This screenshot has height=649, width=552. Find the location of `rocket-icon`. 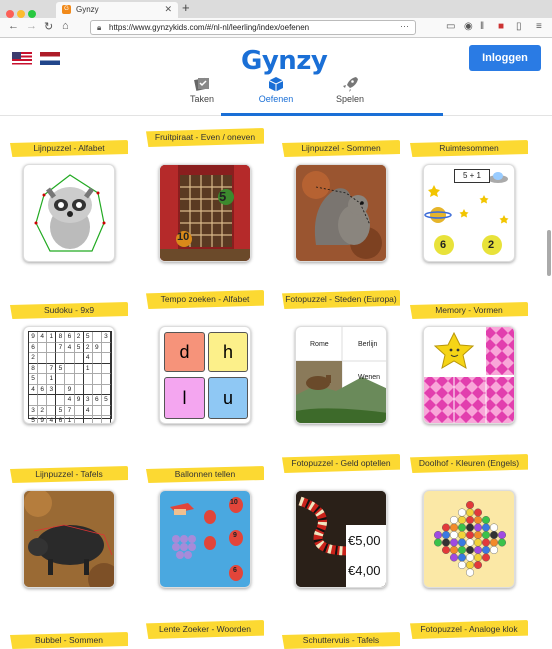

rocket-icon is located at coordinates (350, 84).